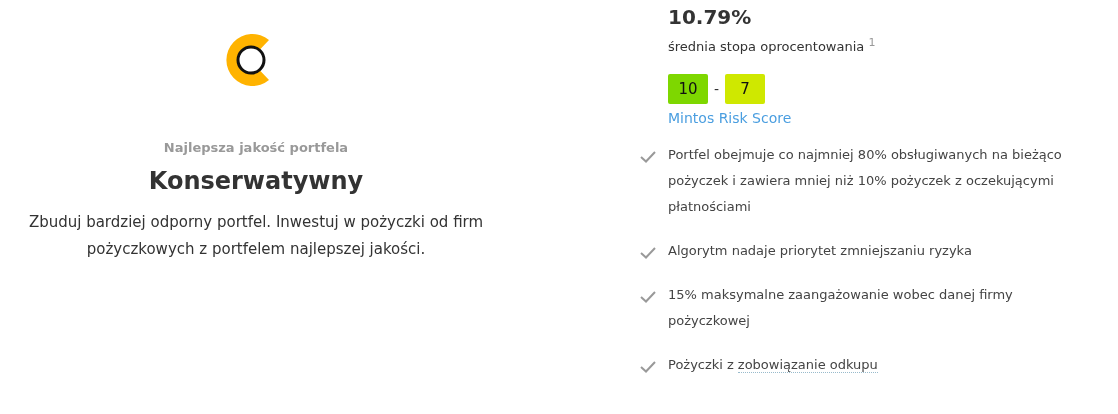 The width and height of the screenshot is (1118, 414). What do you see at coordinates (710, 17) in the screenshot?
I see `interest-rate: 10.79%` at bounding box center [710, 17].